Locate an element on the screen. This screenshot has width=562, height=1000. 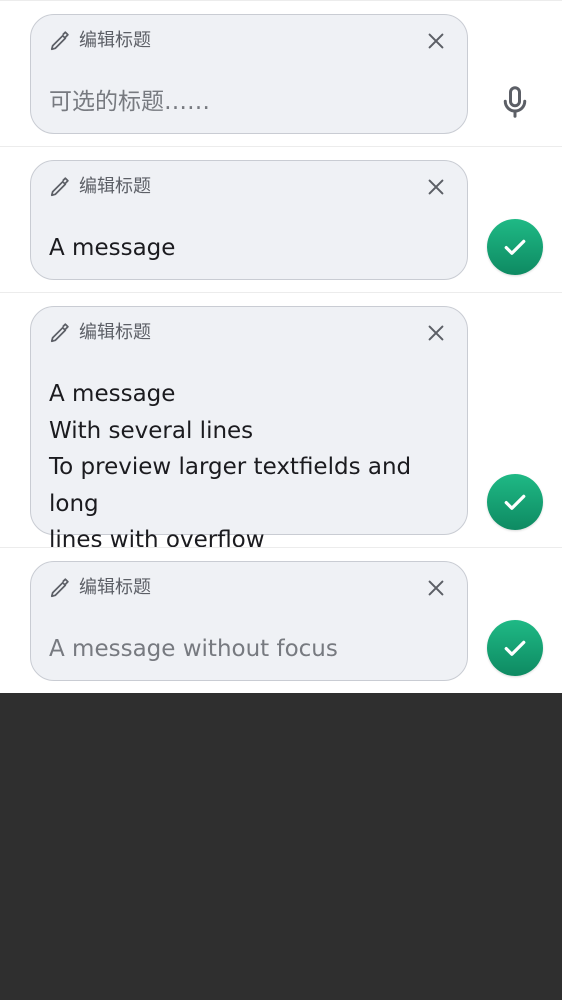
input-row: 编辑标题 A message without focus is located at coordinates (281, 620).